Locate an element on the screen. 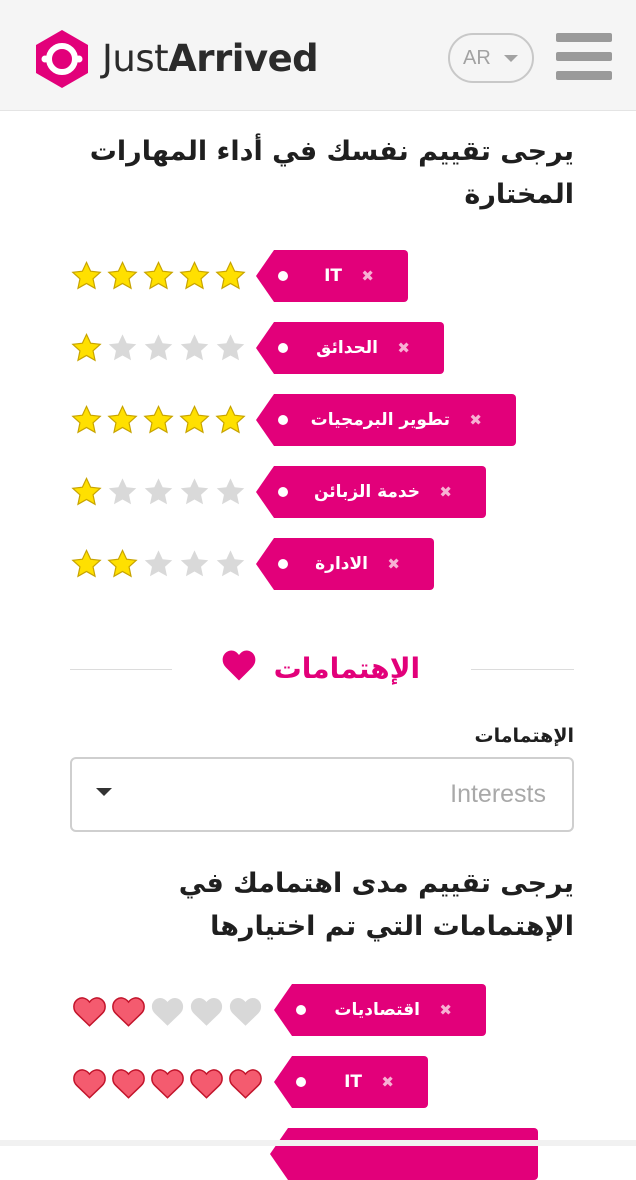 This screenshot has width=636, height=1180. interest-tag-label: اقتصاديات is located at coordinates (377, 1010).